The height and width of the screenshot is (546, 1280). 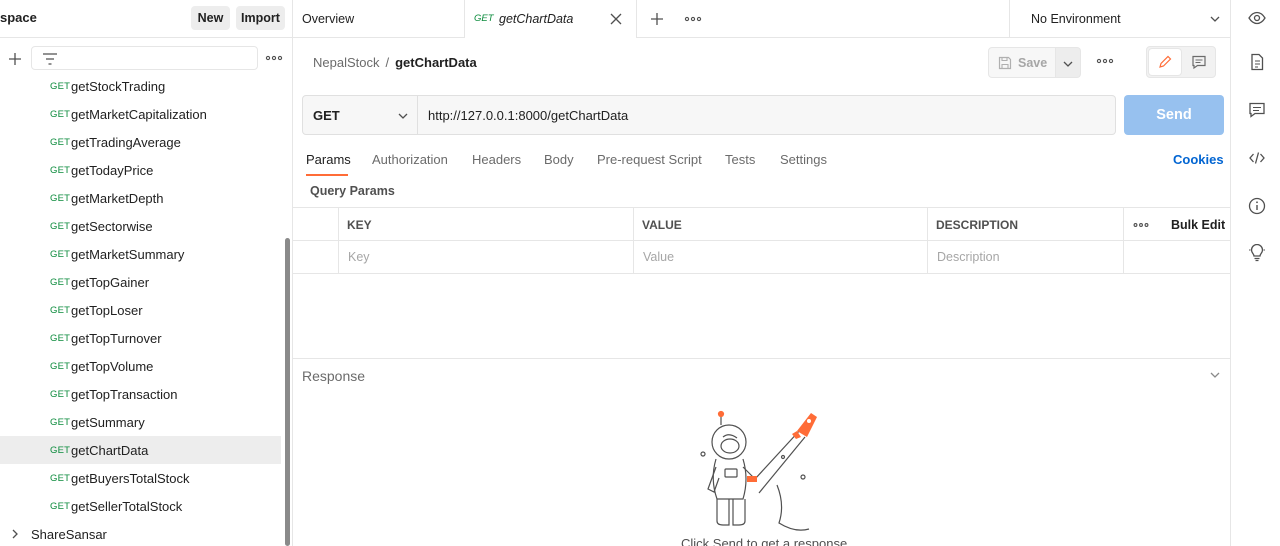 What do you see at coordinates (140, 310) in the screenshot?
I see `request-item: GET getTopLoser` at bounding box center [140, 310].